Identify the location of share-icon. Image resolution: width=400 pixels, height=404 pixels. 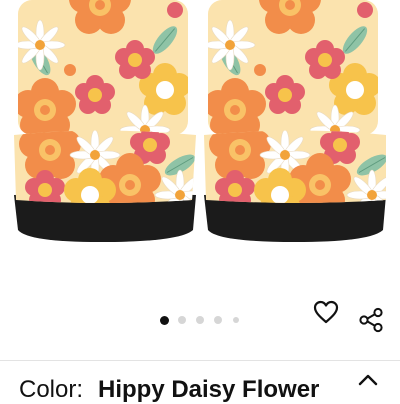
(371, 320).